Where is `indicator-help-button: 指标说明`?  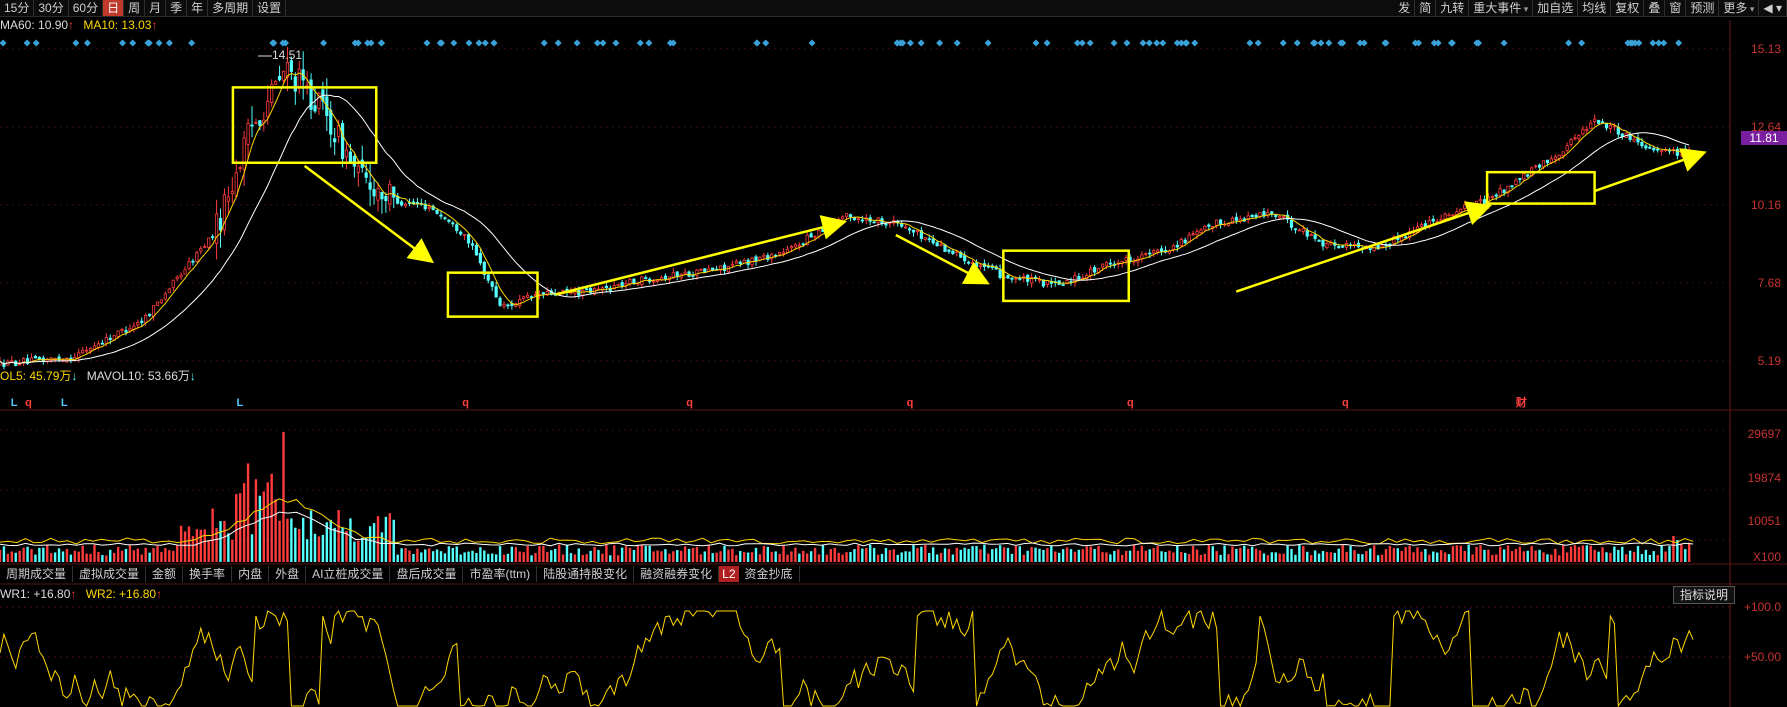
indicator-help-button: 指标说明 is located at coordinates (1703, 595).